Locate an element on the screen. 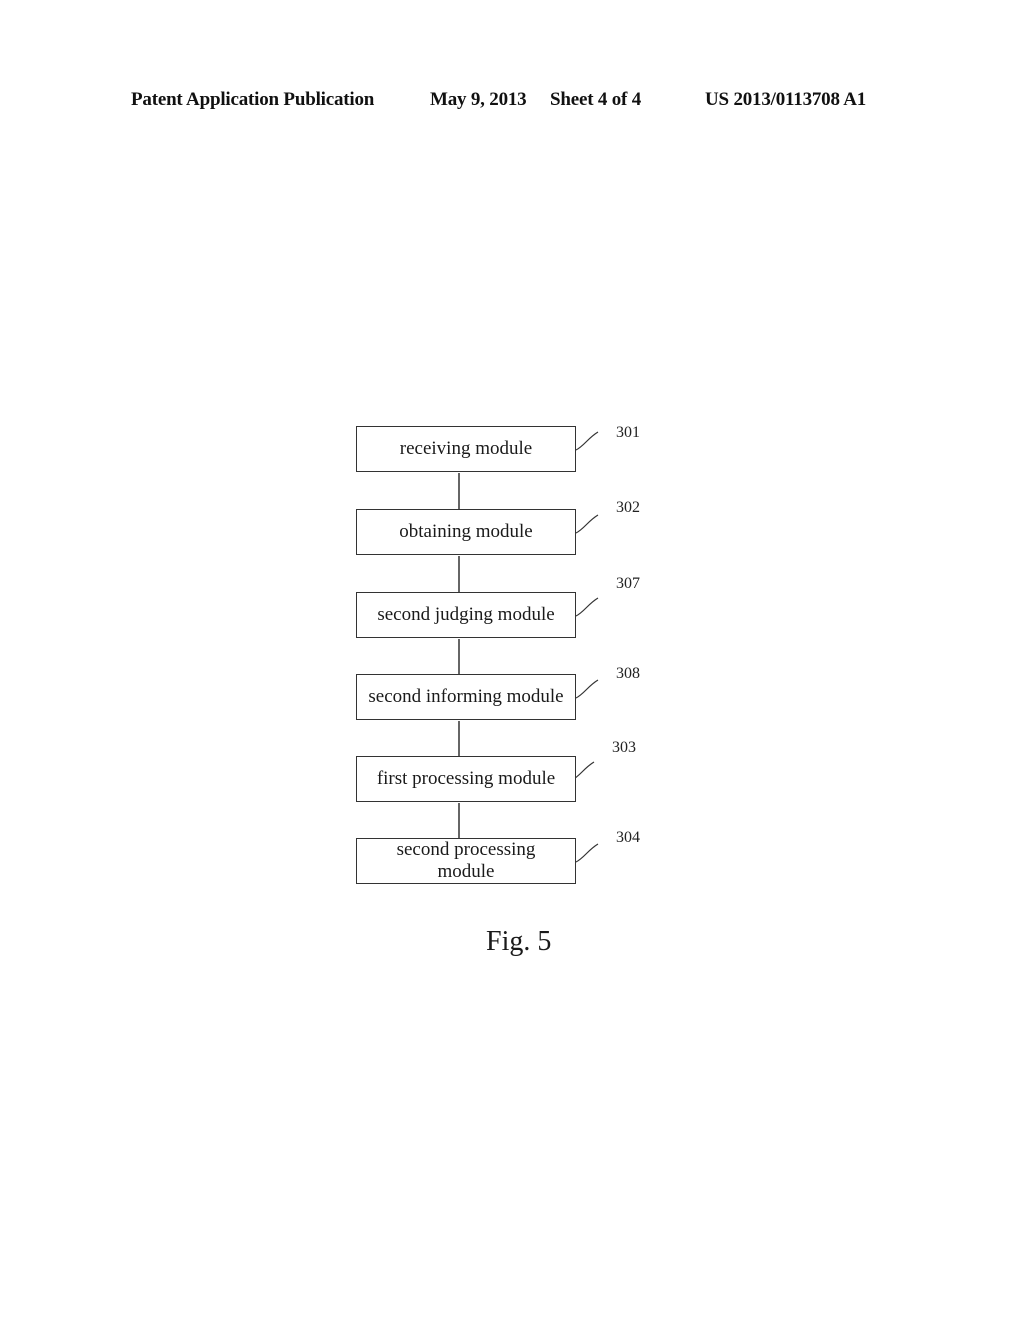  module-box-302: obtaining module is located at coordinates (466, 532).